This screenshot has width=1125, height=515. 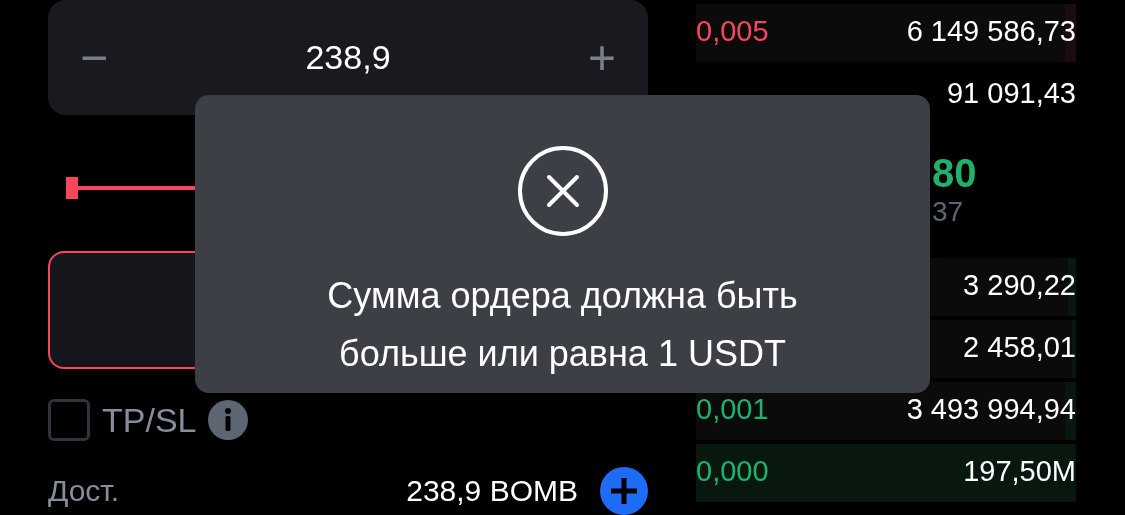 What do you see at coordinates (69, 420) in the screenshot?
I see `tp-sl-checkbox` at bounding box center [69, 420].